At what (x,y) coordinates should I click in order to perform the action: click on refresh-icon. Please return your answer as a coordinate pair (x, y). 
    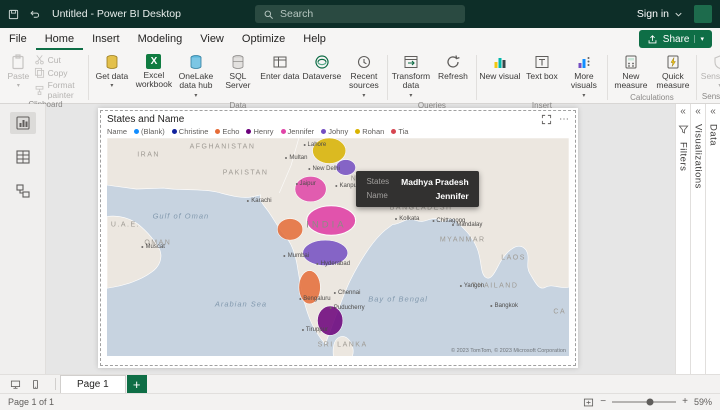
    Looking at the image, I should click on (453, 61).